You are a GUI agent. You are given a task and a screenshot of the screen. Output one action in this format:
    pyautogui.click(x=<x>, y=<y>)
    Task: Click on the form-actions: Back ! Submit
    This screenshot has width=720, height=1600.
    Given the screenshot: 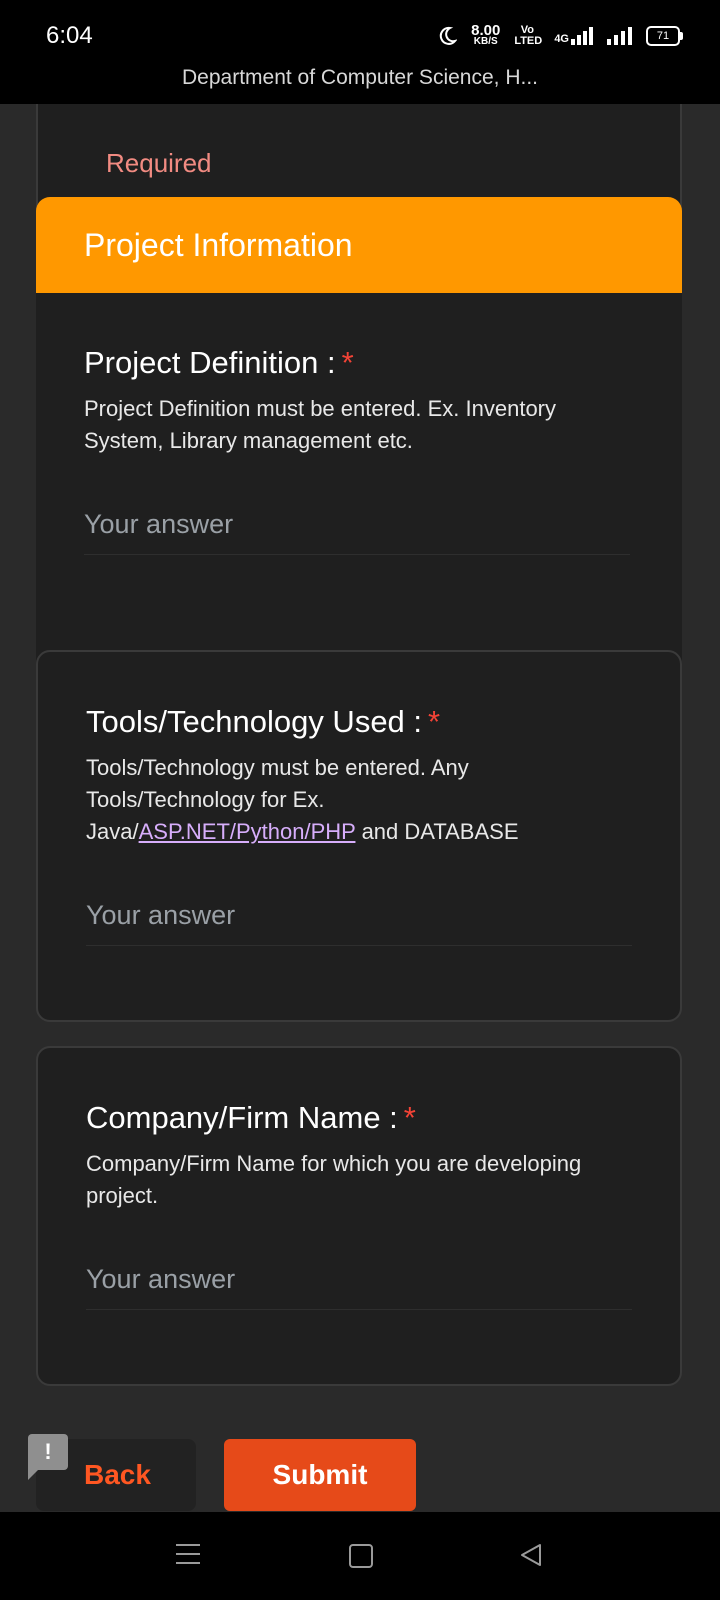 What is the action you would take?
    pyautogui.click(x=360, y=1459)
    